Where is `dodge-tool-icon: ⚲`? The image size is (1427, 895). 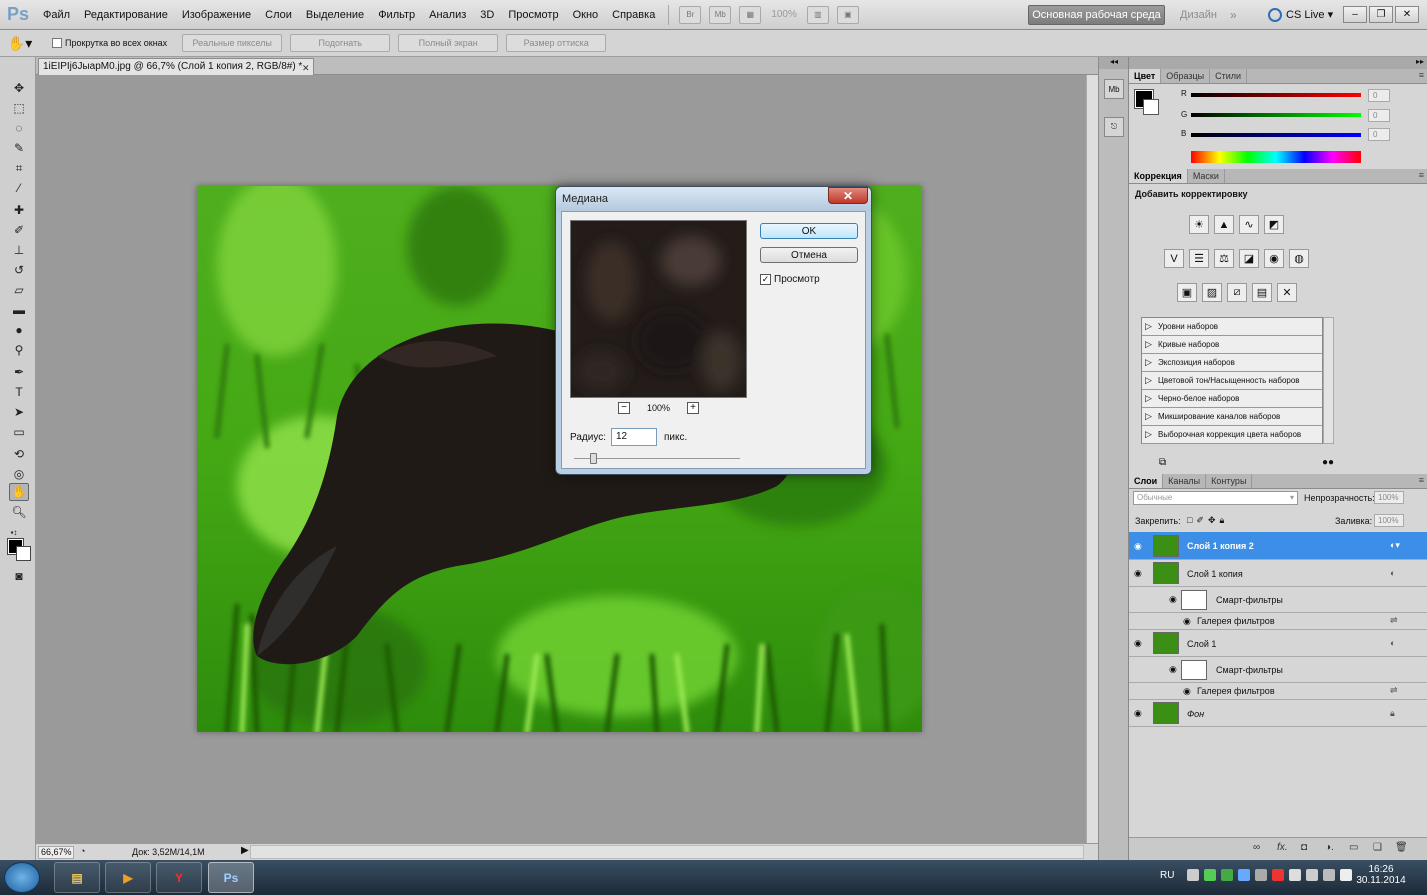 dodge-tool-icon: ⚲ is located at coordinates (19, 350).